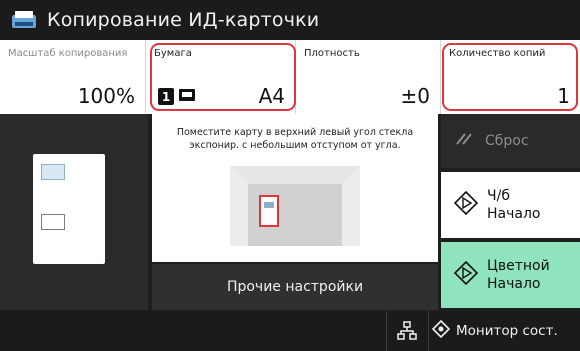 This screenshot has height=351, width=580. I want to click on other-settings-button: Прочие настройки, so click(295, 287).